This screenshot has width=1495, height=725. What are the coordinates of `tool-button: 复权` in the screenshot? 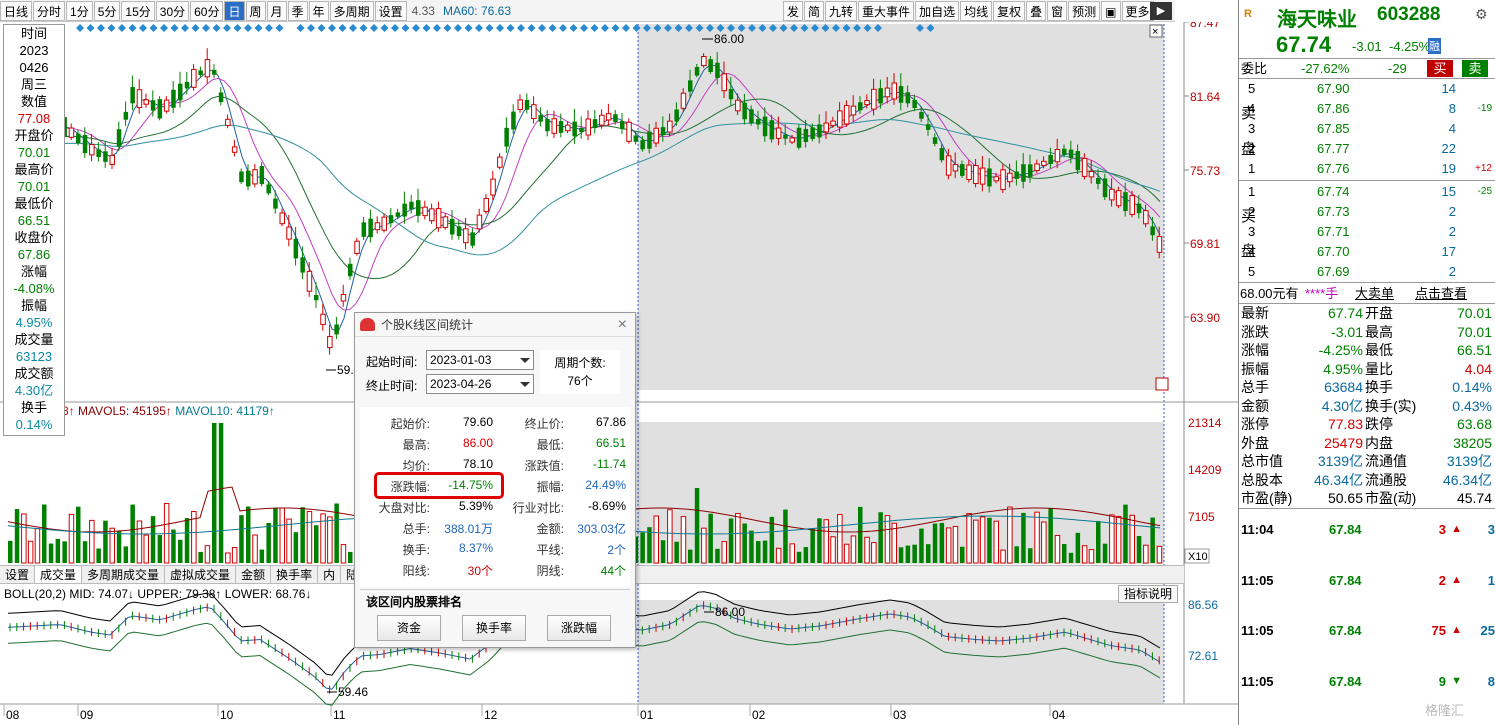 It's located at (1009, 11).